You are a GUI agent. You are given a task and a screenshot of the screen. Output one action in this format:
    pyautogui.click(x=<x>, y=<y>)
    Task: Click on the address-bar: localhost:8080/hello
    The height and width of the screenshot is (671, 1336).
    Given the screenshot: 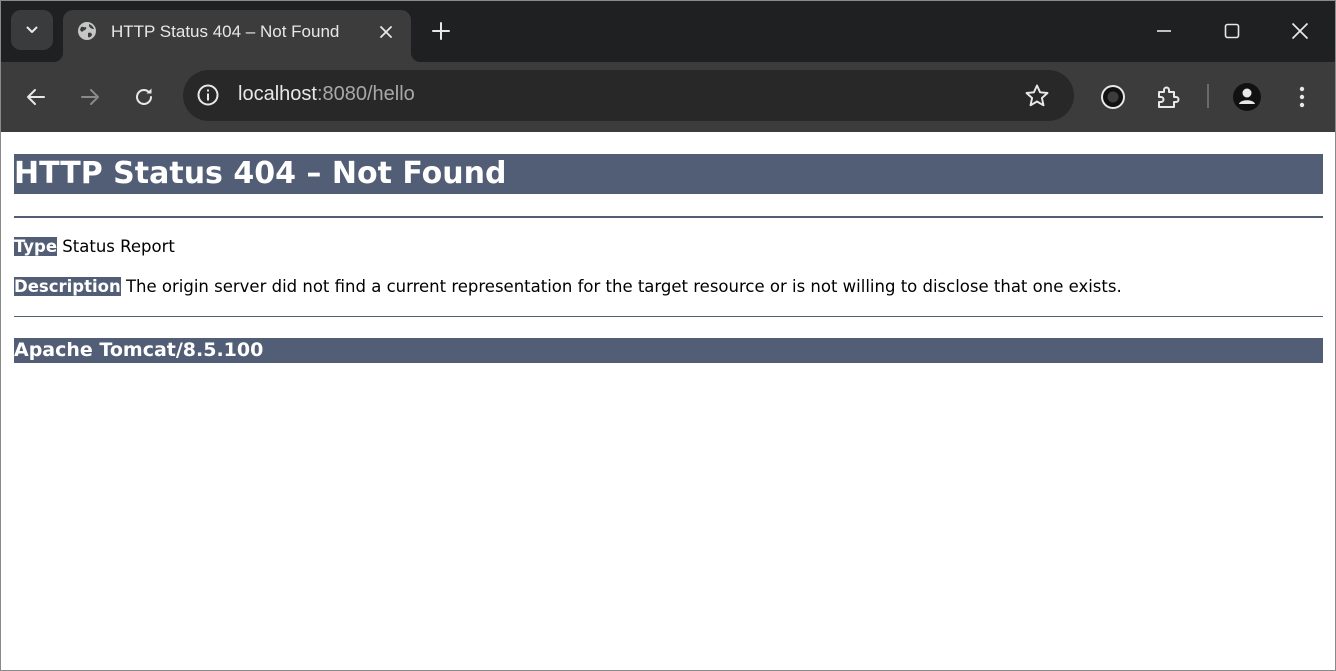 What is the action you would take?
    pyautogui.click(x=628, y=95)
    